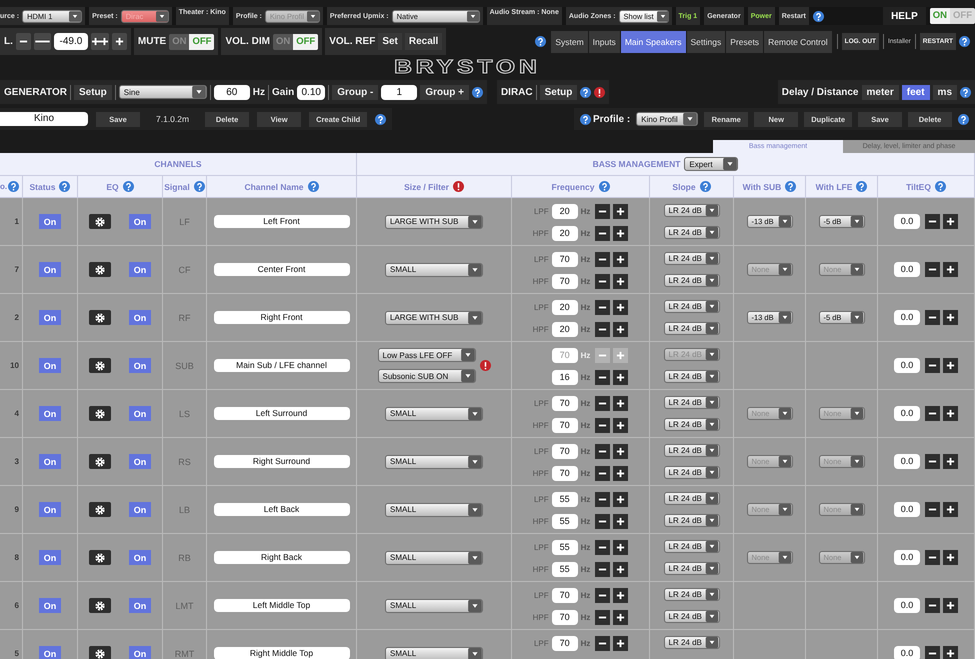 The width and height of the screenshot is (975, 659). I want to click on group-minus-button: Group -, so click(355, 92).